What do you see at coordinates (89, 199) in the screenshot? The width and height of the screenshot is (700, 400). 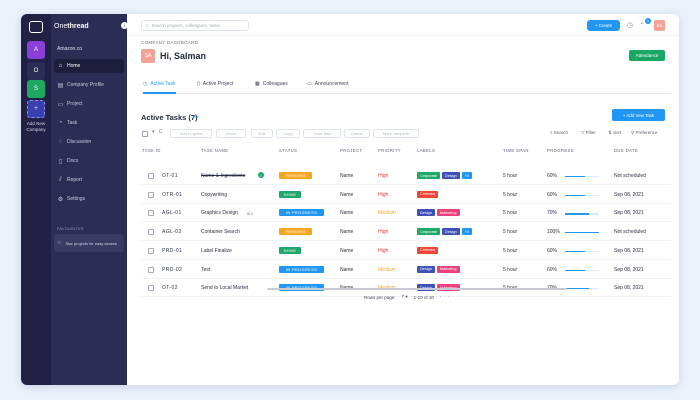 I see `sidebar-item-settings: ⚙ Settings` at bounding box center [89, 199].